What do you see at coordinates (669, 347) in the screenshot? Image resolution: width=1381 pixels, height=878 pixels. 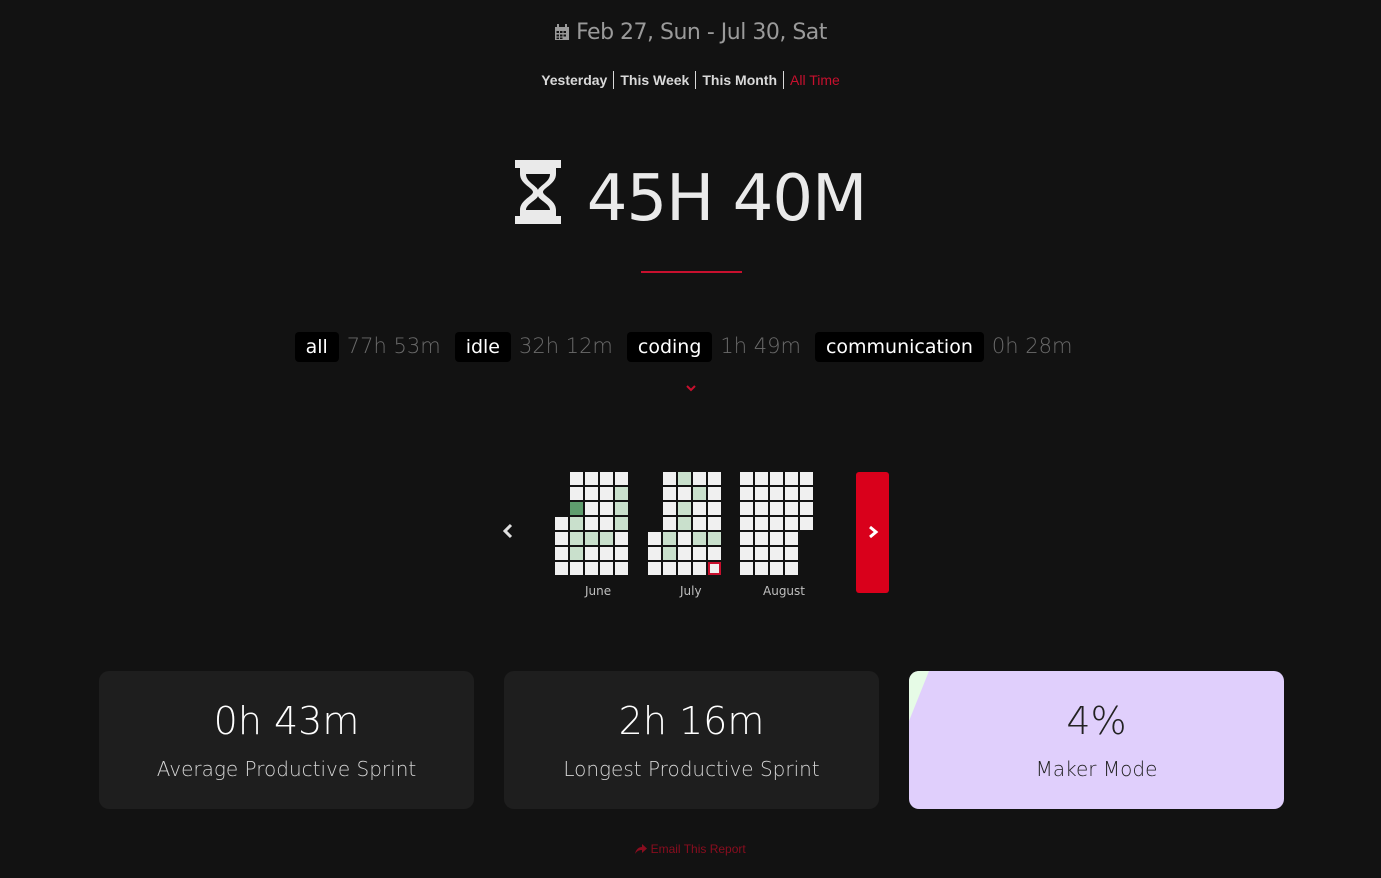 I see `category-chip-coding: coding` at bounding box center [669, 347].